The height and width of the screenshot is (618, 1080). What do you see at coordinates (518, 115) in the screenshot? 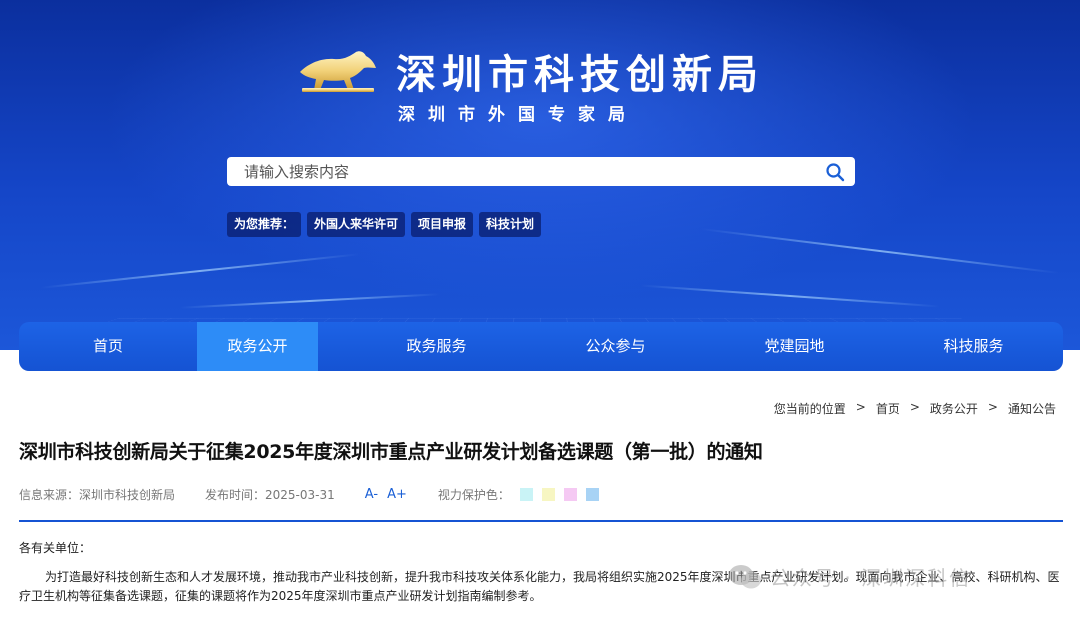
I see `site-subtitle: 深圳市外国专家局` at bounding box center [518, 115].